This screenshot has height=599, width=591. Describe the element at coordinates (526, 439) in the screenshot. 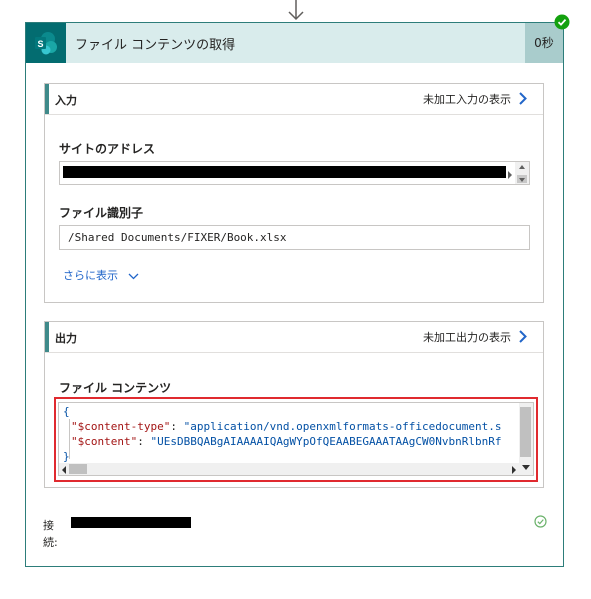

I see `json-vertical-scrollbar` at that location.